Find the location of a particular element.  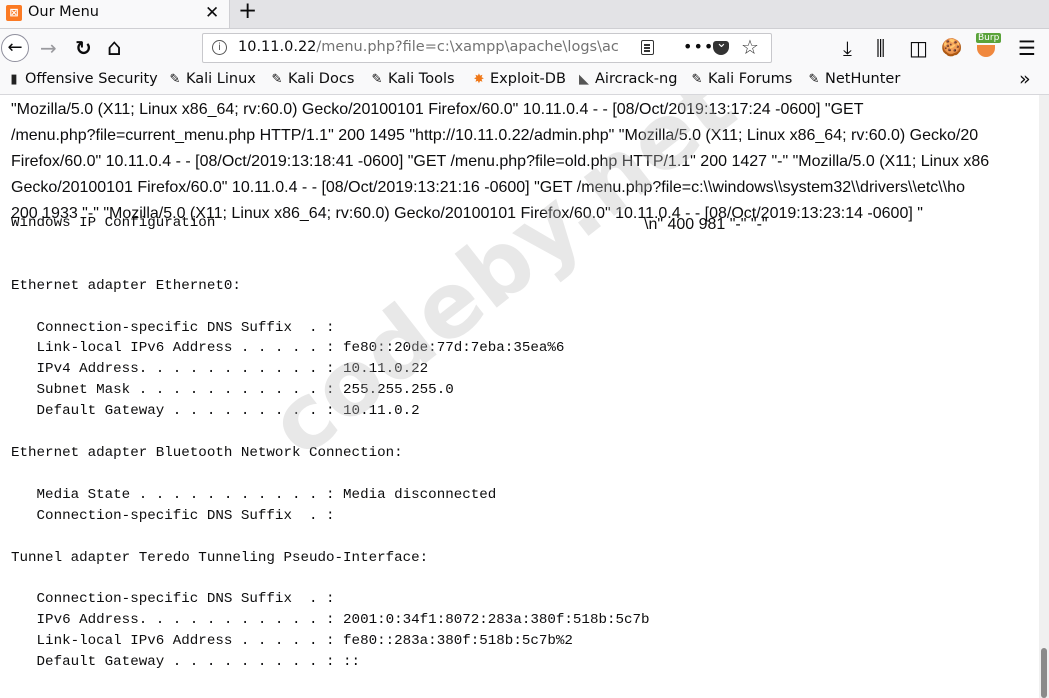

back-button: ← is located at coordinates (15, 48).